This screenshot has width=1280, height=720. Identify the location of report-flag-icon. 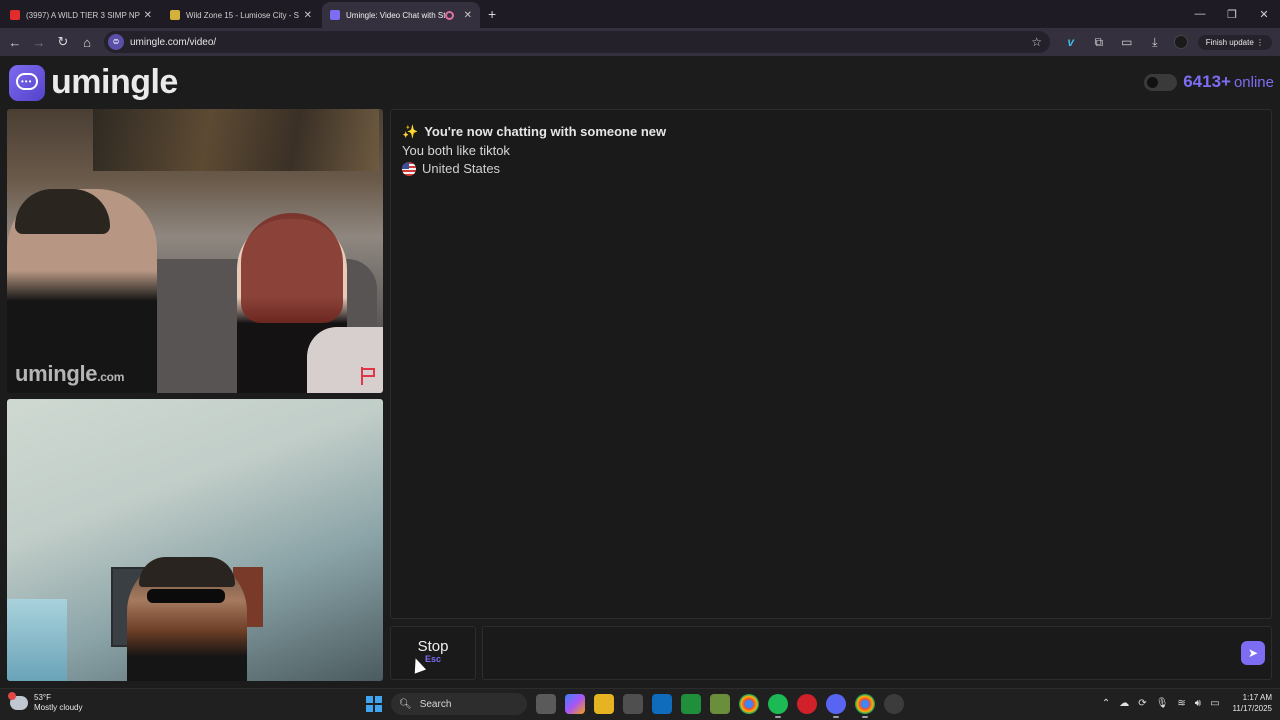
(368, 376).